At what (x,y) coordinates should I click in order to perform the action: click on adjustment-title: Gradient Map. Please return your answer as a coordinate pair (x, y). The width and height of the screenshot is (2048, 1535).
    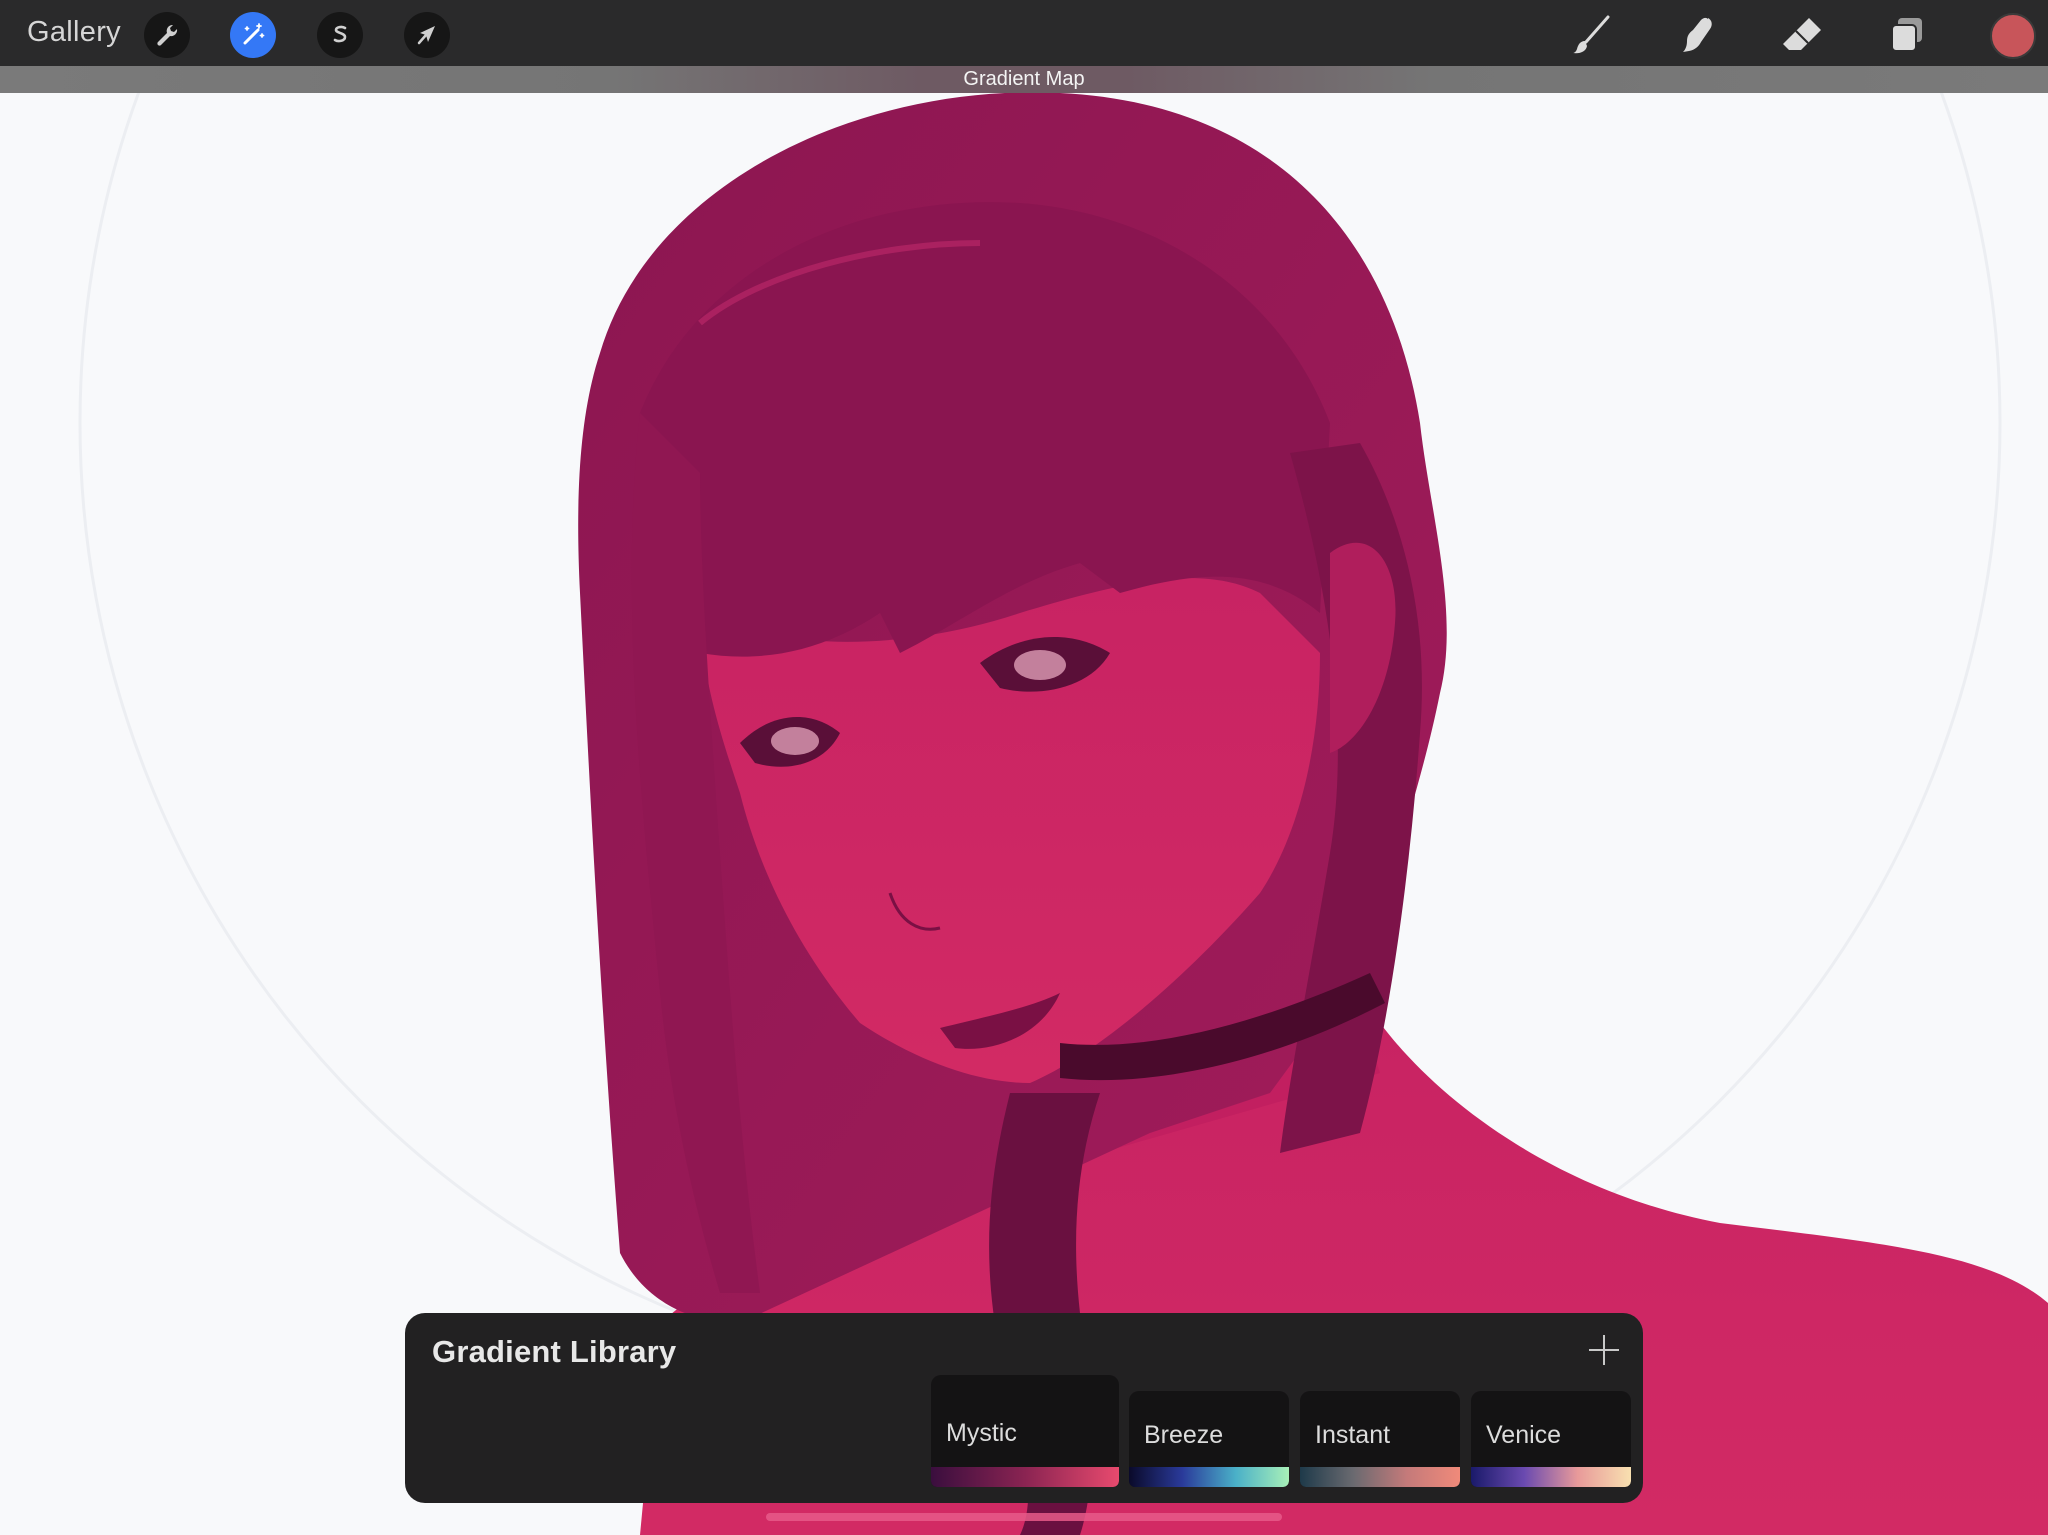
    Looking at the image, I should click on (1024, 79).